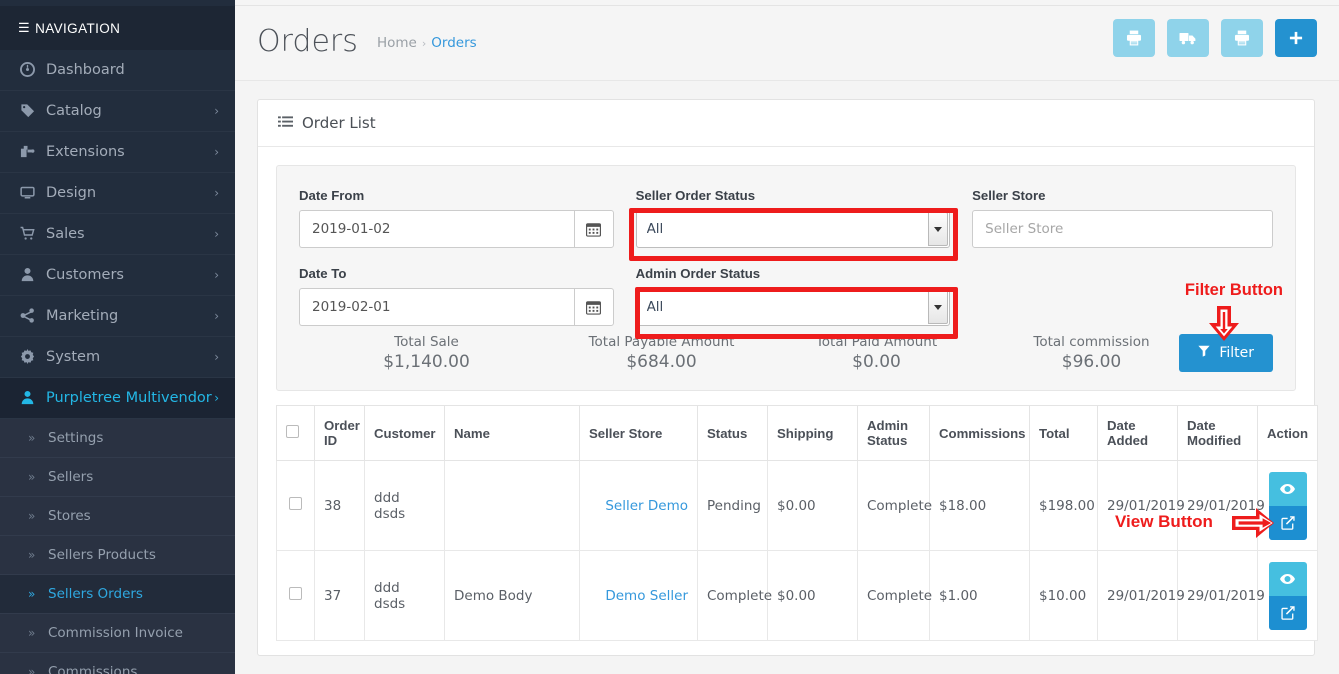  Describe the element at coordinates (216, 398) in the screenshot. I see `chevron-right-icon: ›` at that location.